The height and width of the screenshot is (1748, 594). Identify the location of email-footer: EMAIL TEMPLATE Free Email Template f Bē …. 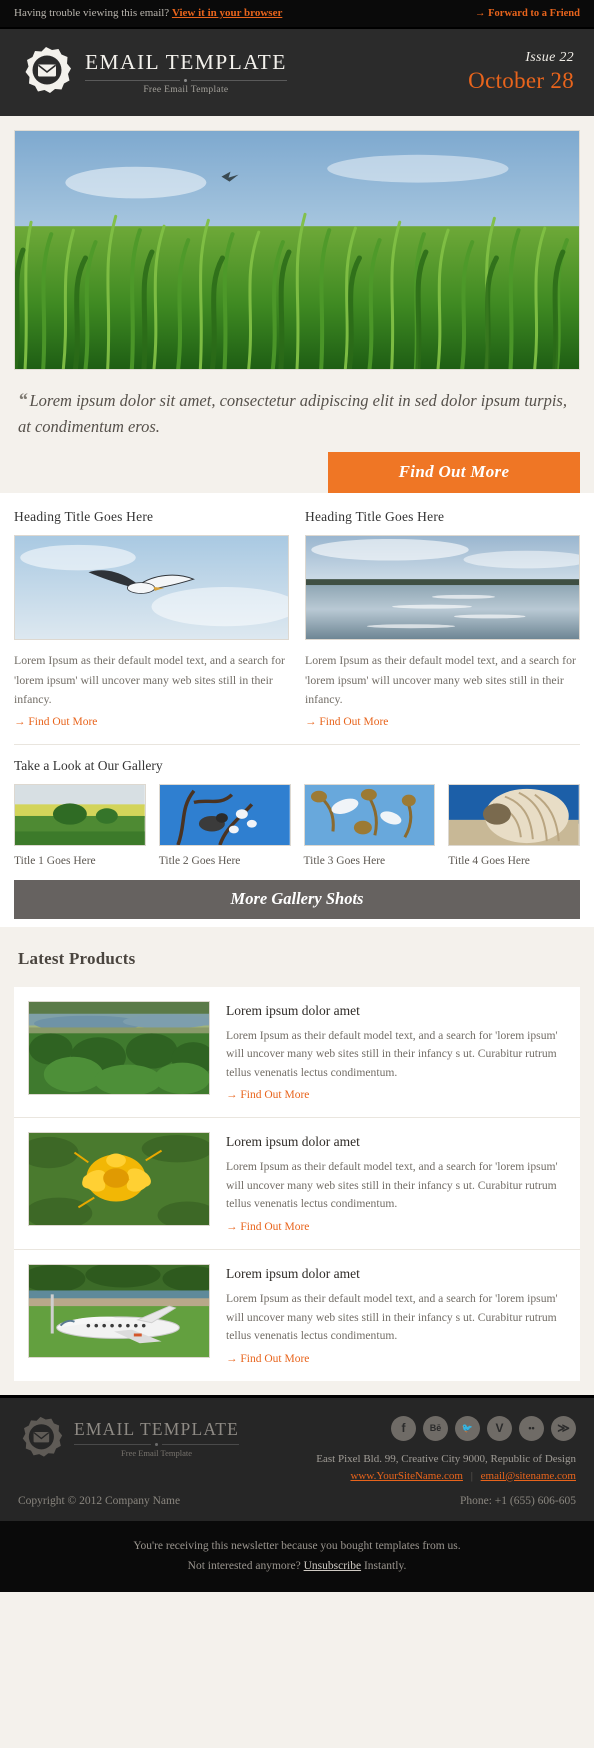
(297, 1457).